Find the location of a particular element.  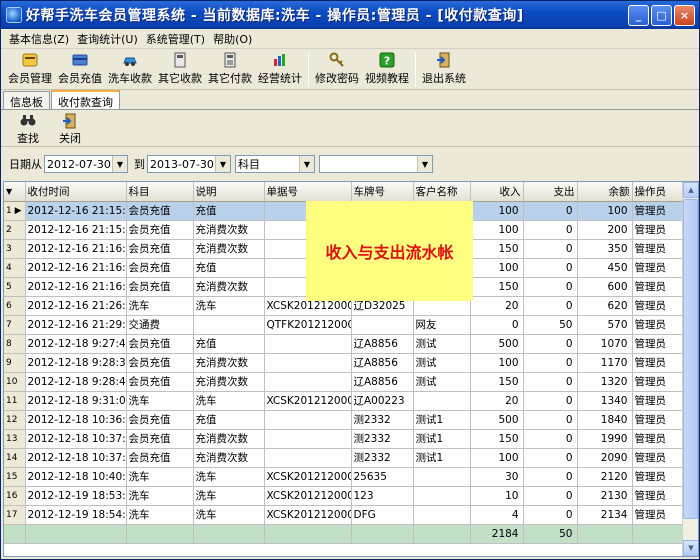

car-wash-icon is located at coordinates (130, 60).